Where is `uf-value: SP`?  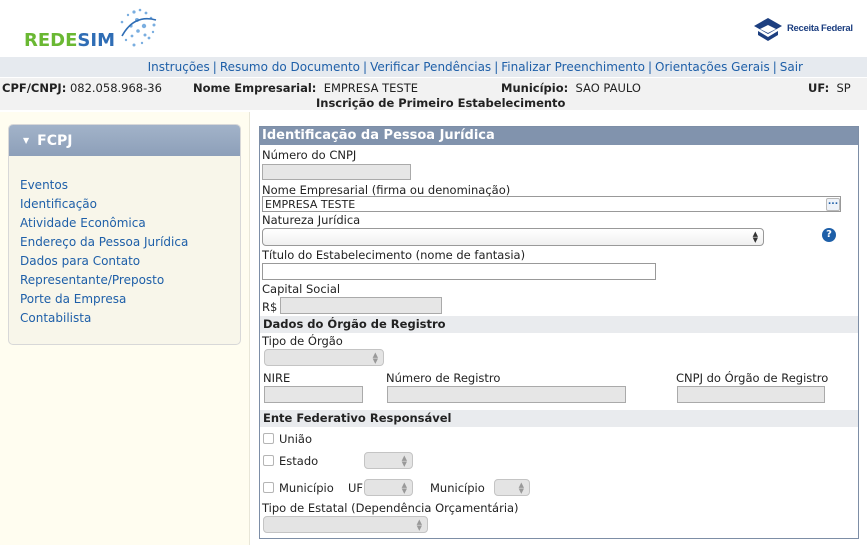
uf-value: SP is located at coordinates (843, 88).